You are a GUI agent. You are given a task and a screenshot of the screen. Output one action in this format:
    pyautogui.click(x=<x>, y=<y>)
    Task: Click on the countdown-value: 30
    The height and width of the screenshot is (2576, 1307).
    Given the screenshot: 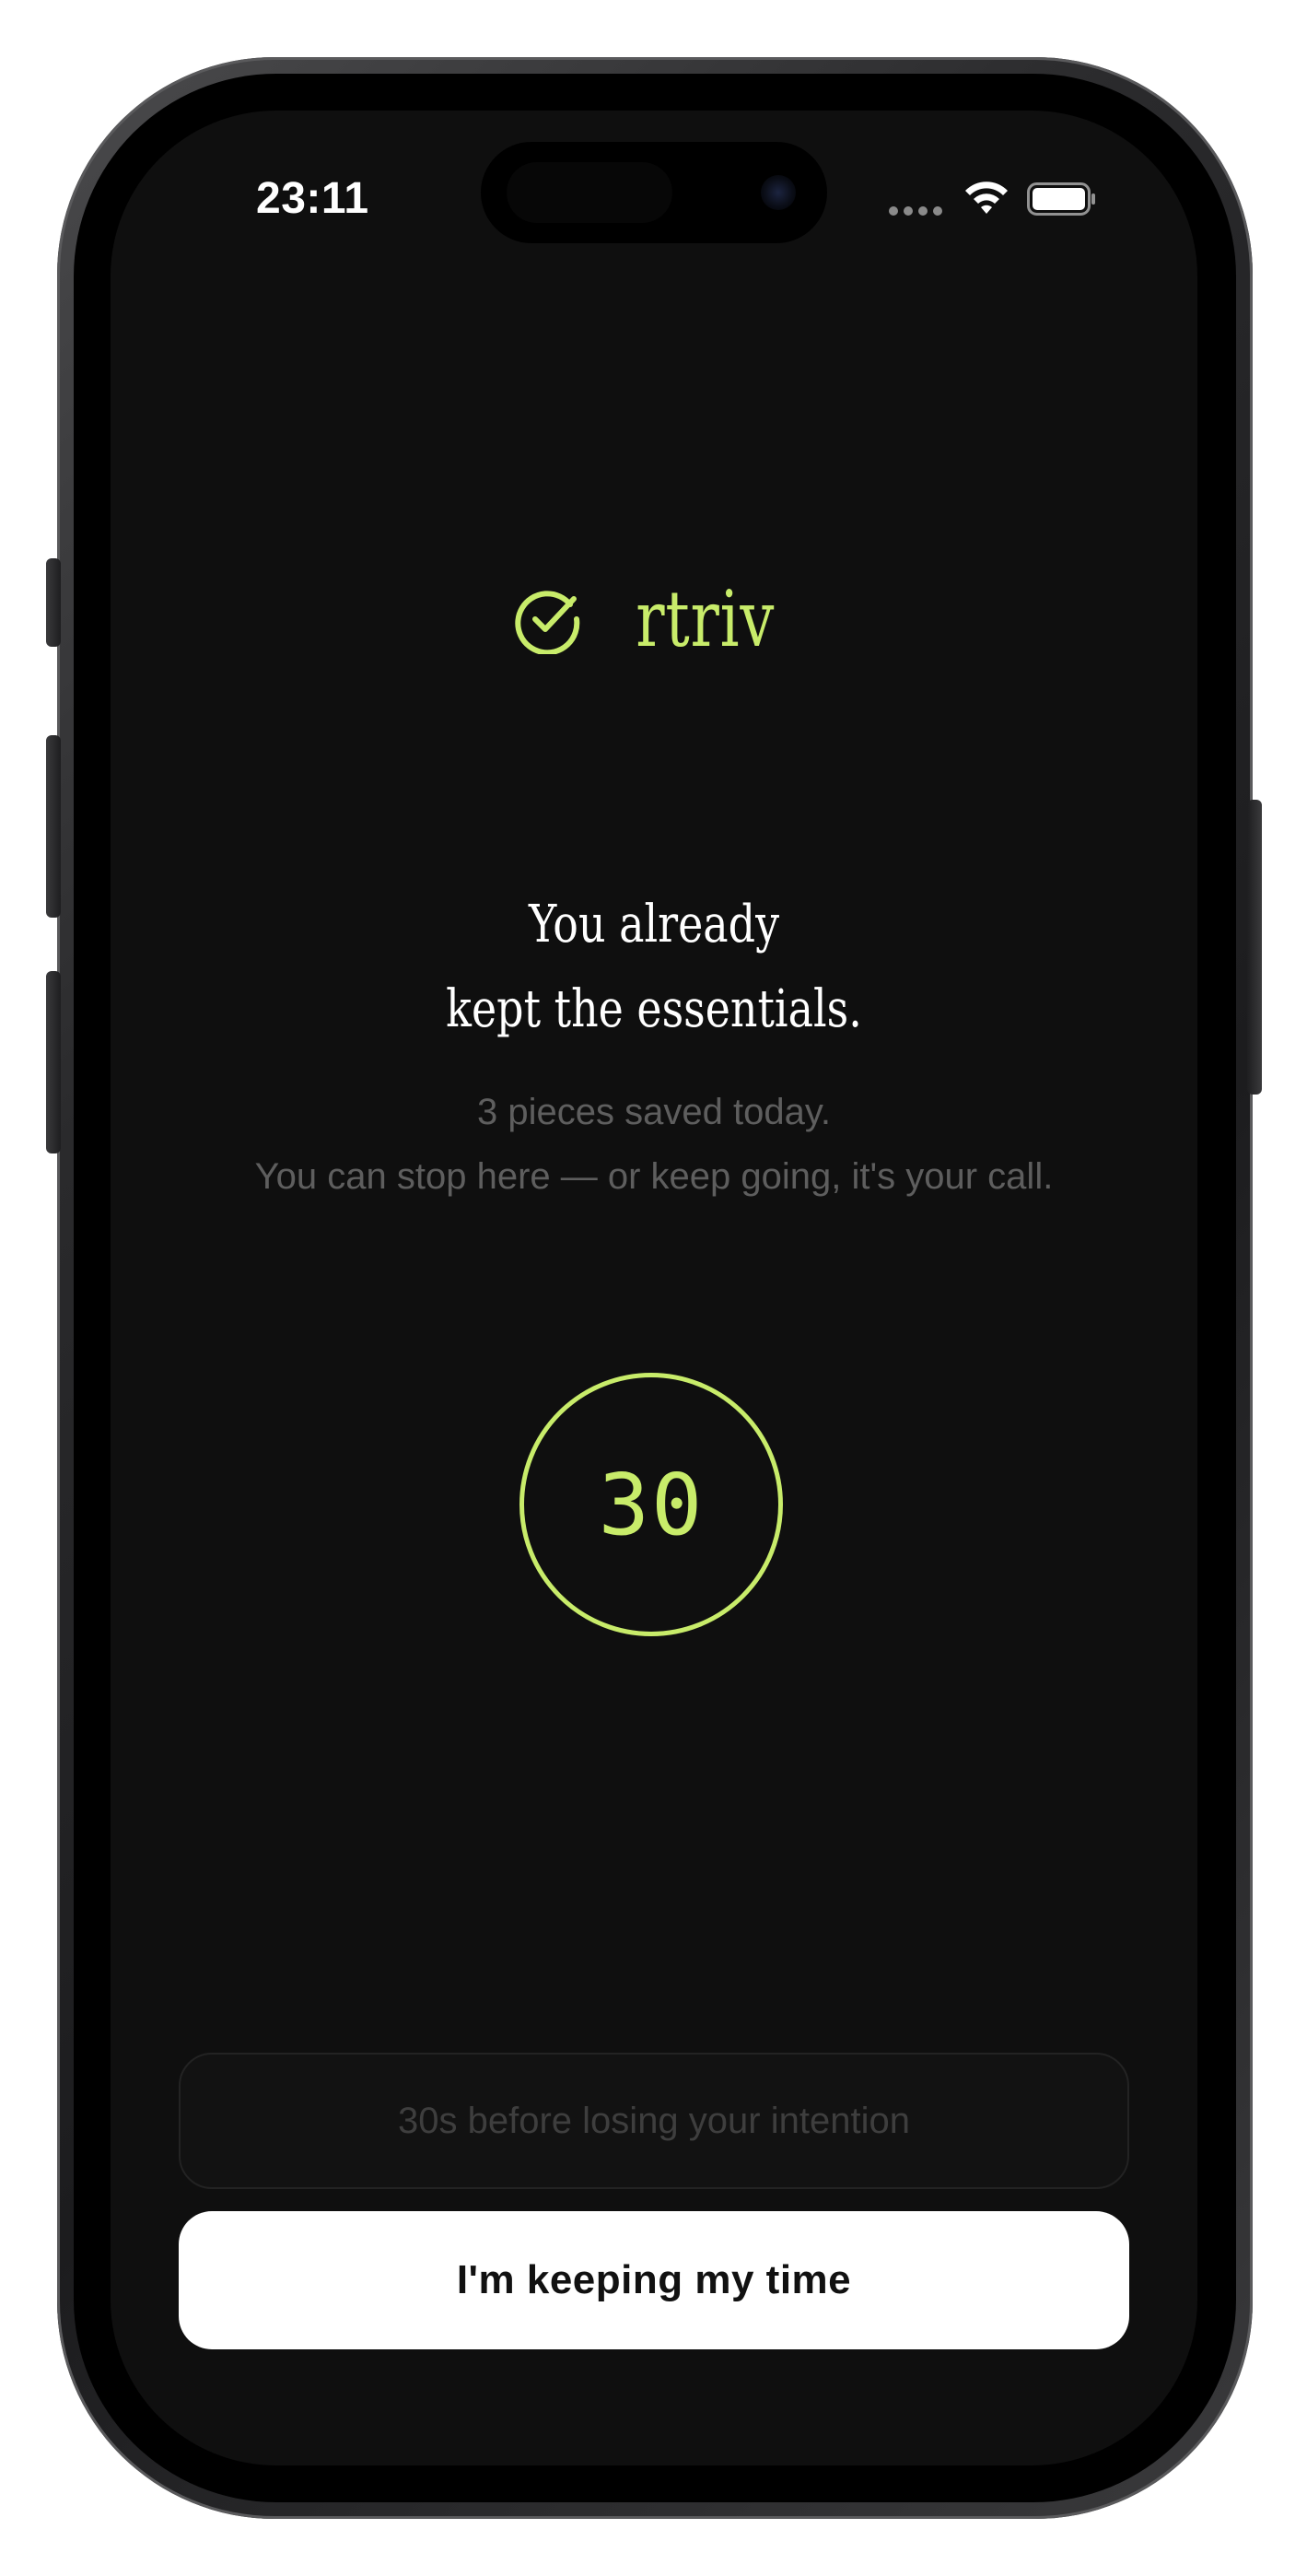 What is the action you would take?
    pyautogui.click(x=652, y=1504)
    